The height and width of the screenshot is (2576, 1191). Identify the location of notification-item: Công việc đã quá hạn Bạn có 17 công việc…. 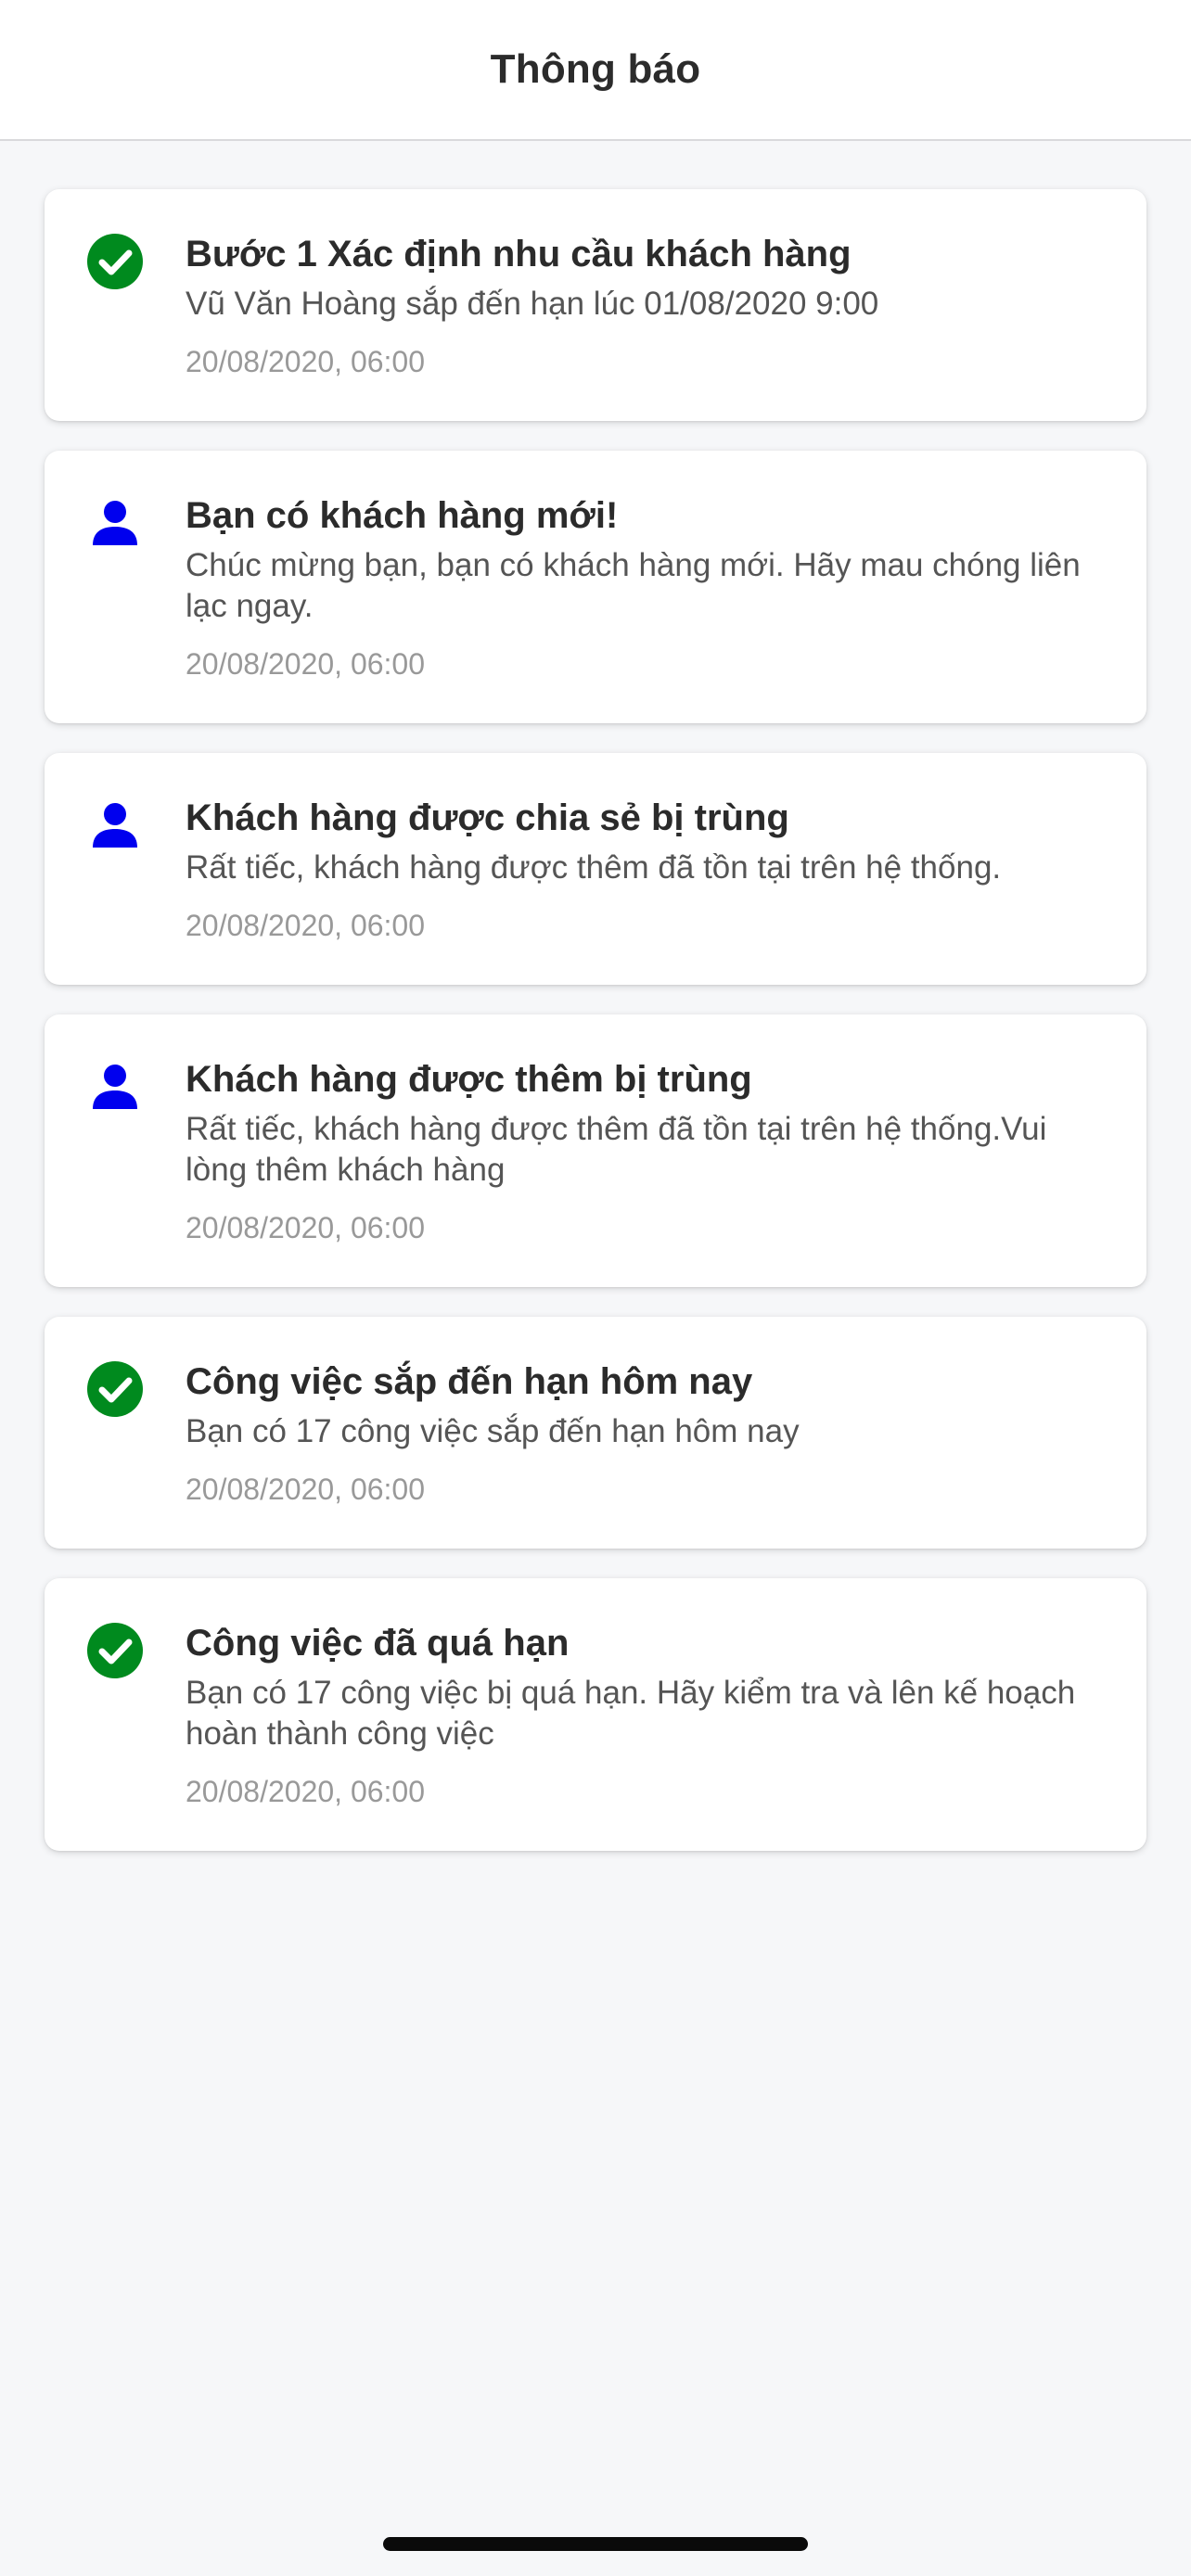
(595, 1714).